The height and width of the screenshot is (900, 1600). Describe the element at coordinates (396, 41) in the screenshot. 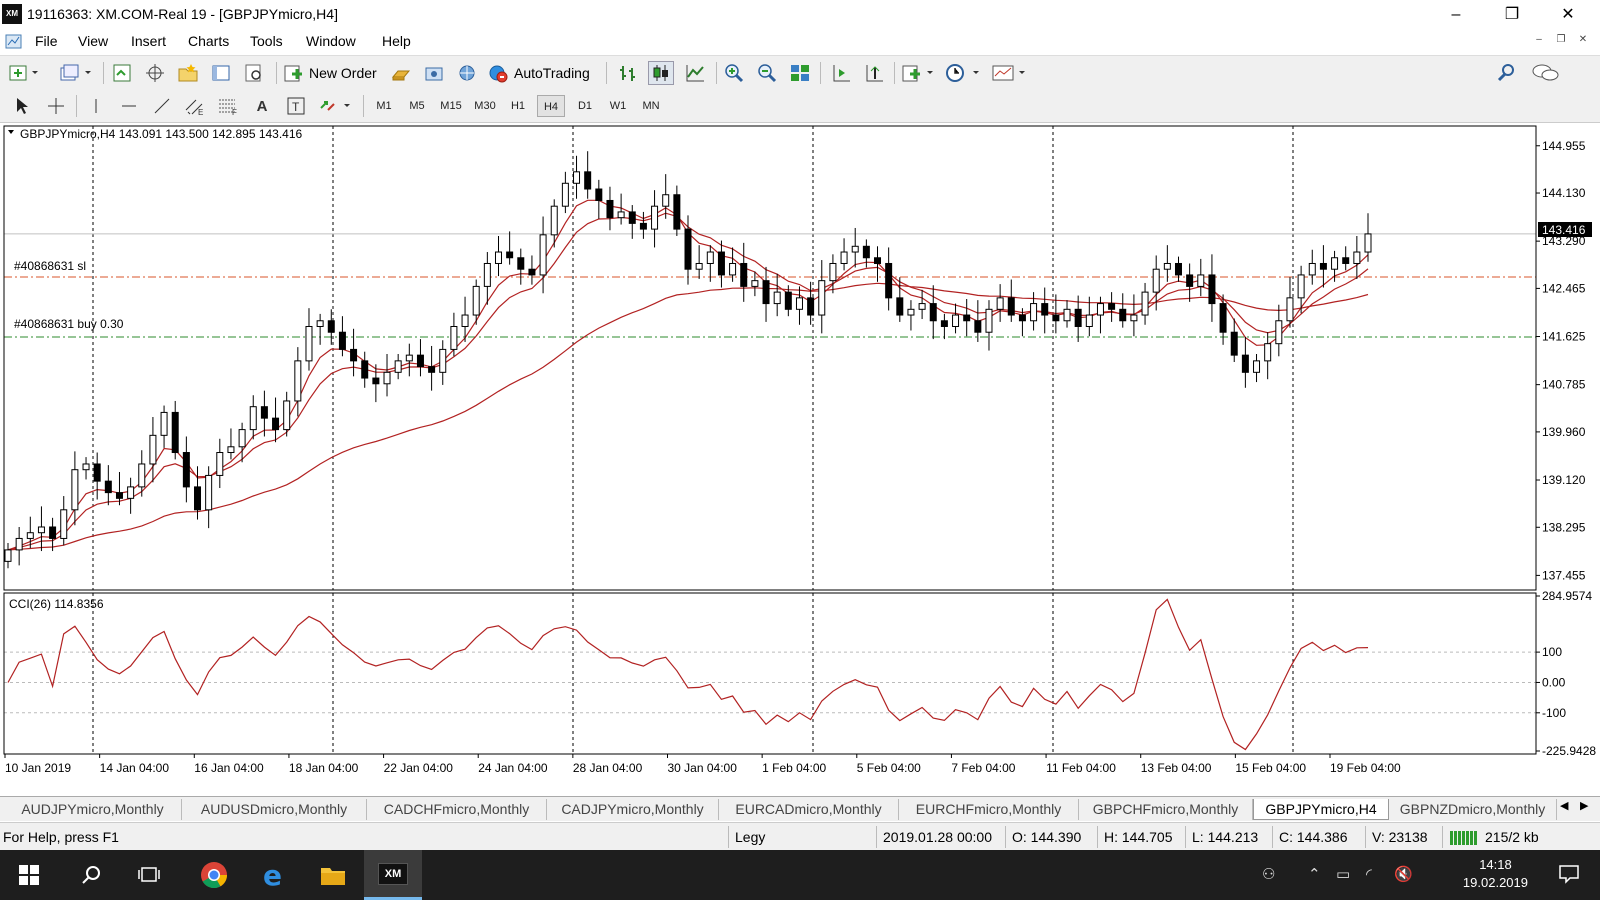

I see `menu-help: Help` at that location.